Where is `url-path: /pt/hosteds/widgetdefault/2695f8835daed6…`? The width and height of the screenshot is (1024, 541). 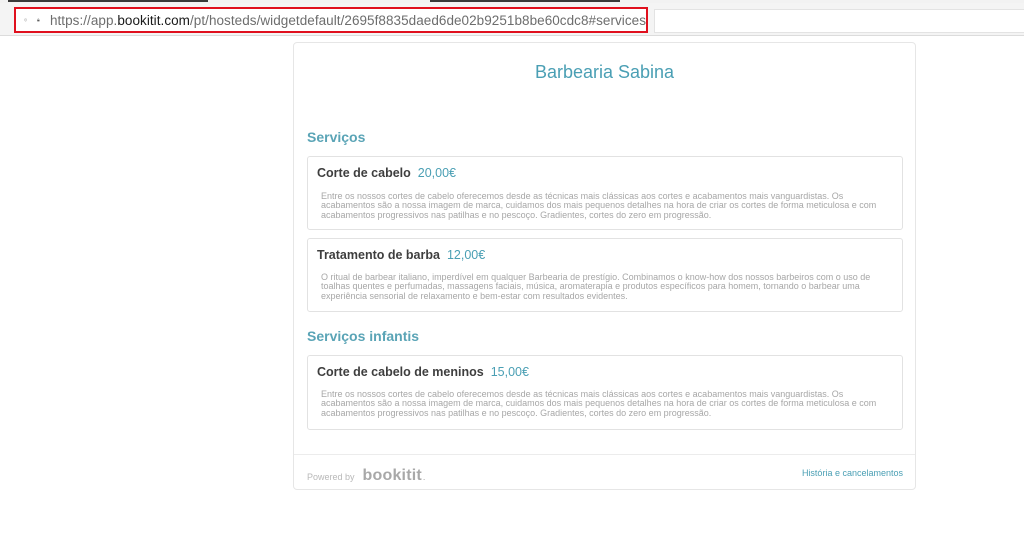
url-path: /pt/hosteds/widgetdefault/2695f8835daed6… is located at coordinates (417, 20).